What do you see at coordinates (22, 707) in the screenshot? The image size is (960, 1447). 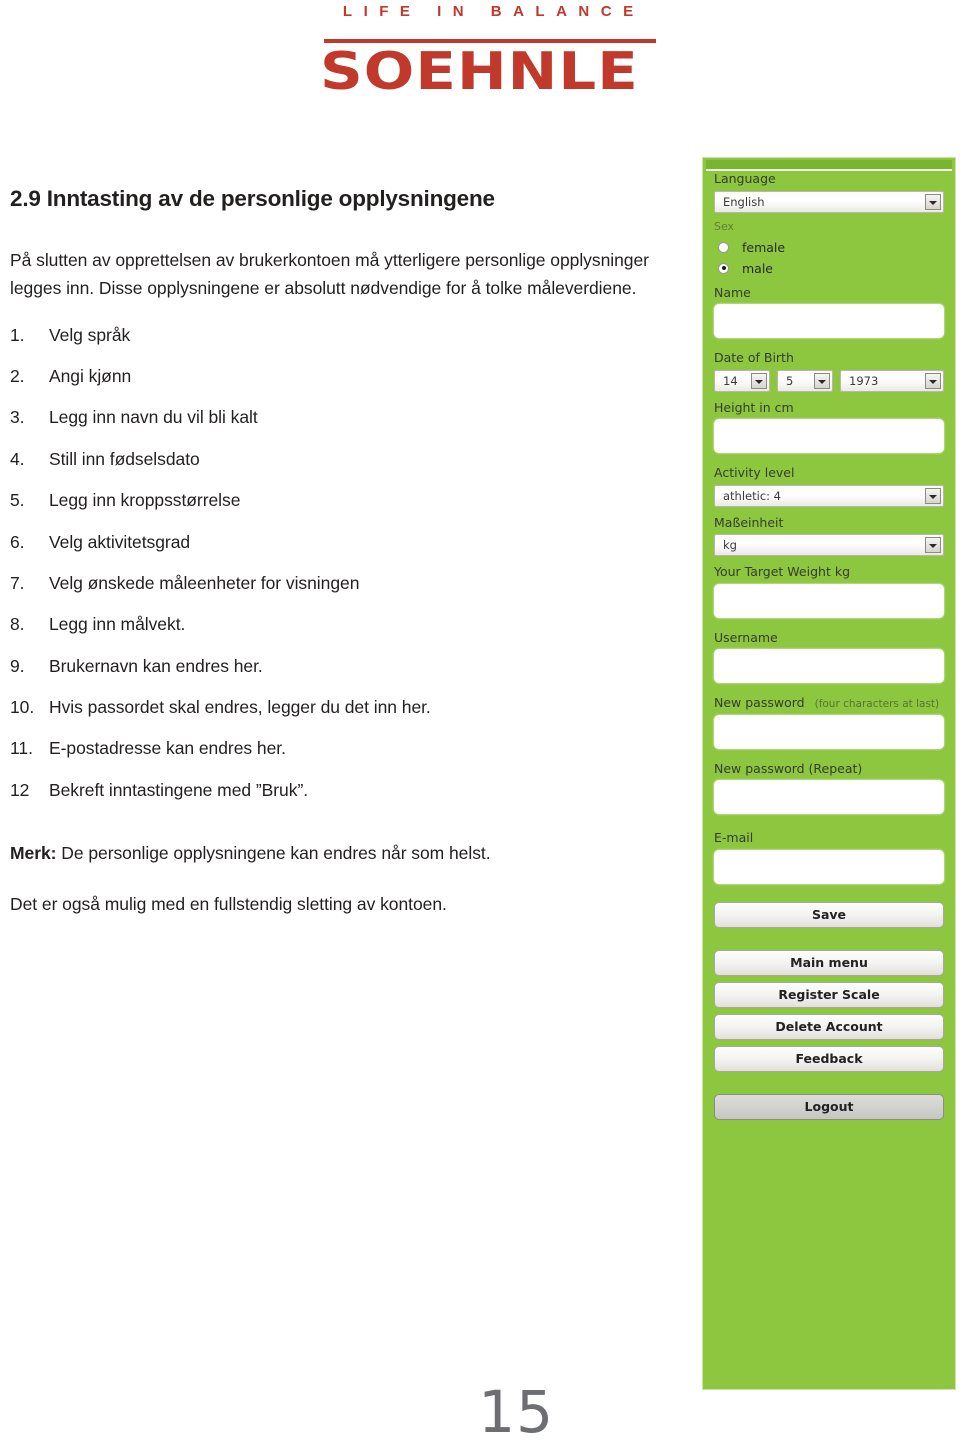 I see `step-number: 10.` at bounding box center [22, 707].